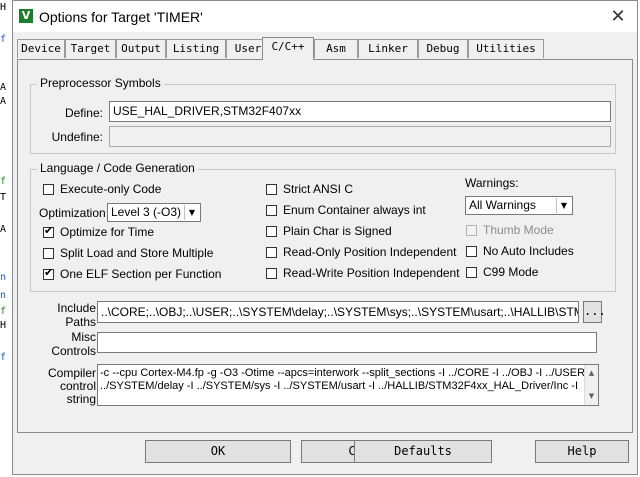 This screenshot has height=477, width=640. Describe the element at coordinates (117, 168) in the screenshot. I see `language-legend: Language / Code Generation` at that location.